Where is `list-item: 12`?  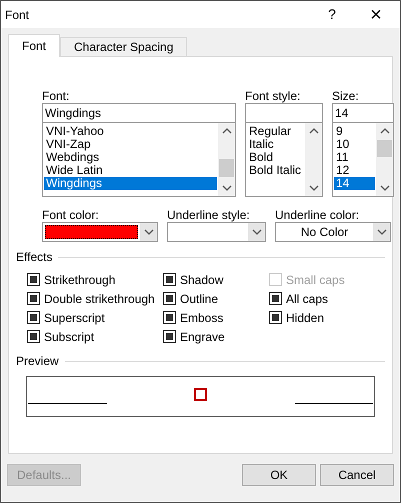 list-item: 12 is located at coordinates (354, 170).